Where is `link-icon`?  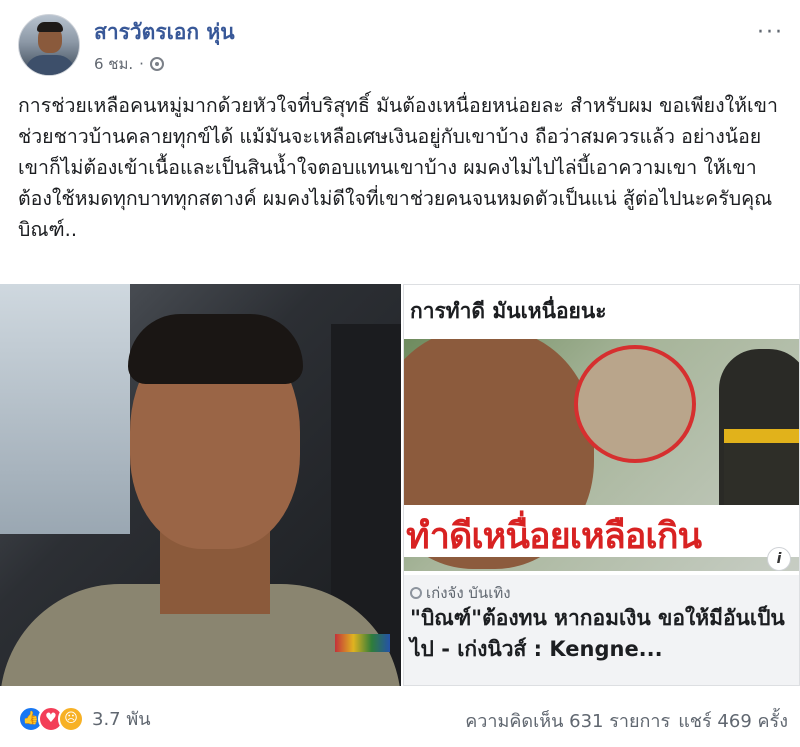 link-icon is located at coordinates (416, 593).